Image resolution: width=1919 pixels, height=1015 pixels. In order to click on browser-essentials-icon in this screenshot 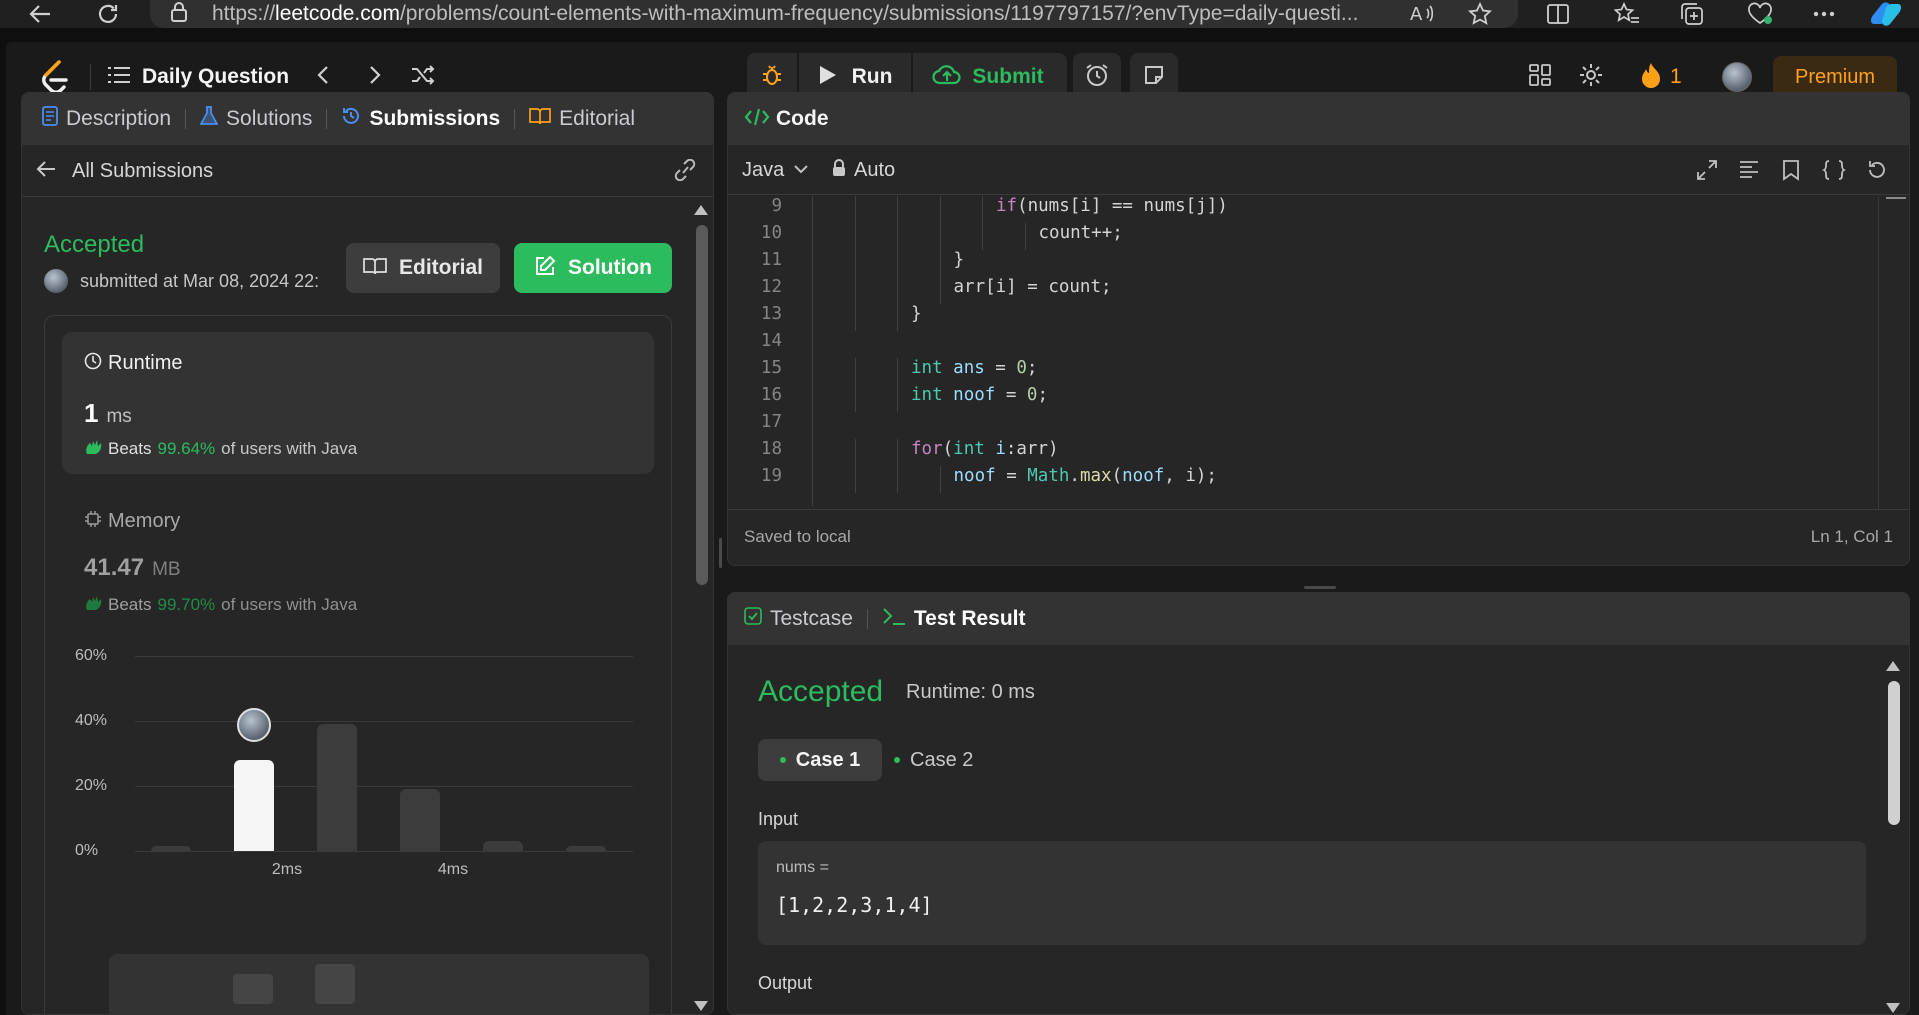, I will do `click(1760, 14)`.